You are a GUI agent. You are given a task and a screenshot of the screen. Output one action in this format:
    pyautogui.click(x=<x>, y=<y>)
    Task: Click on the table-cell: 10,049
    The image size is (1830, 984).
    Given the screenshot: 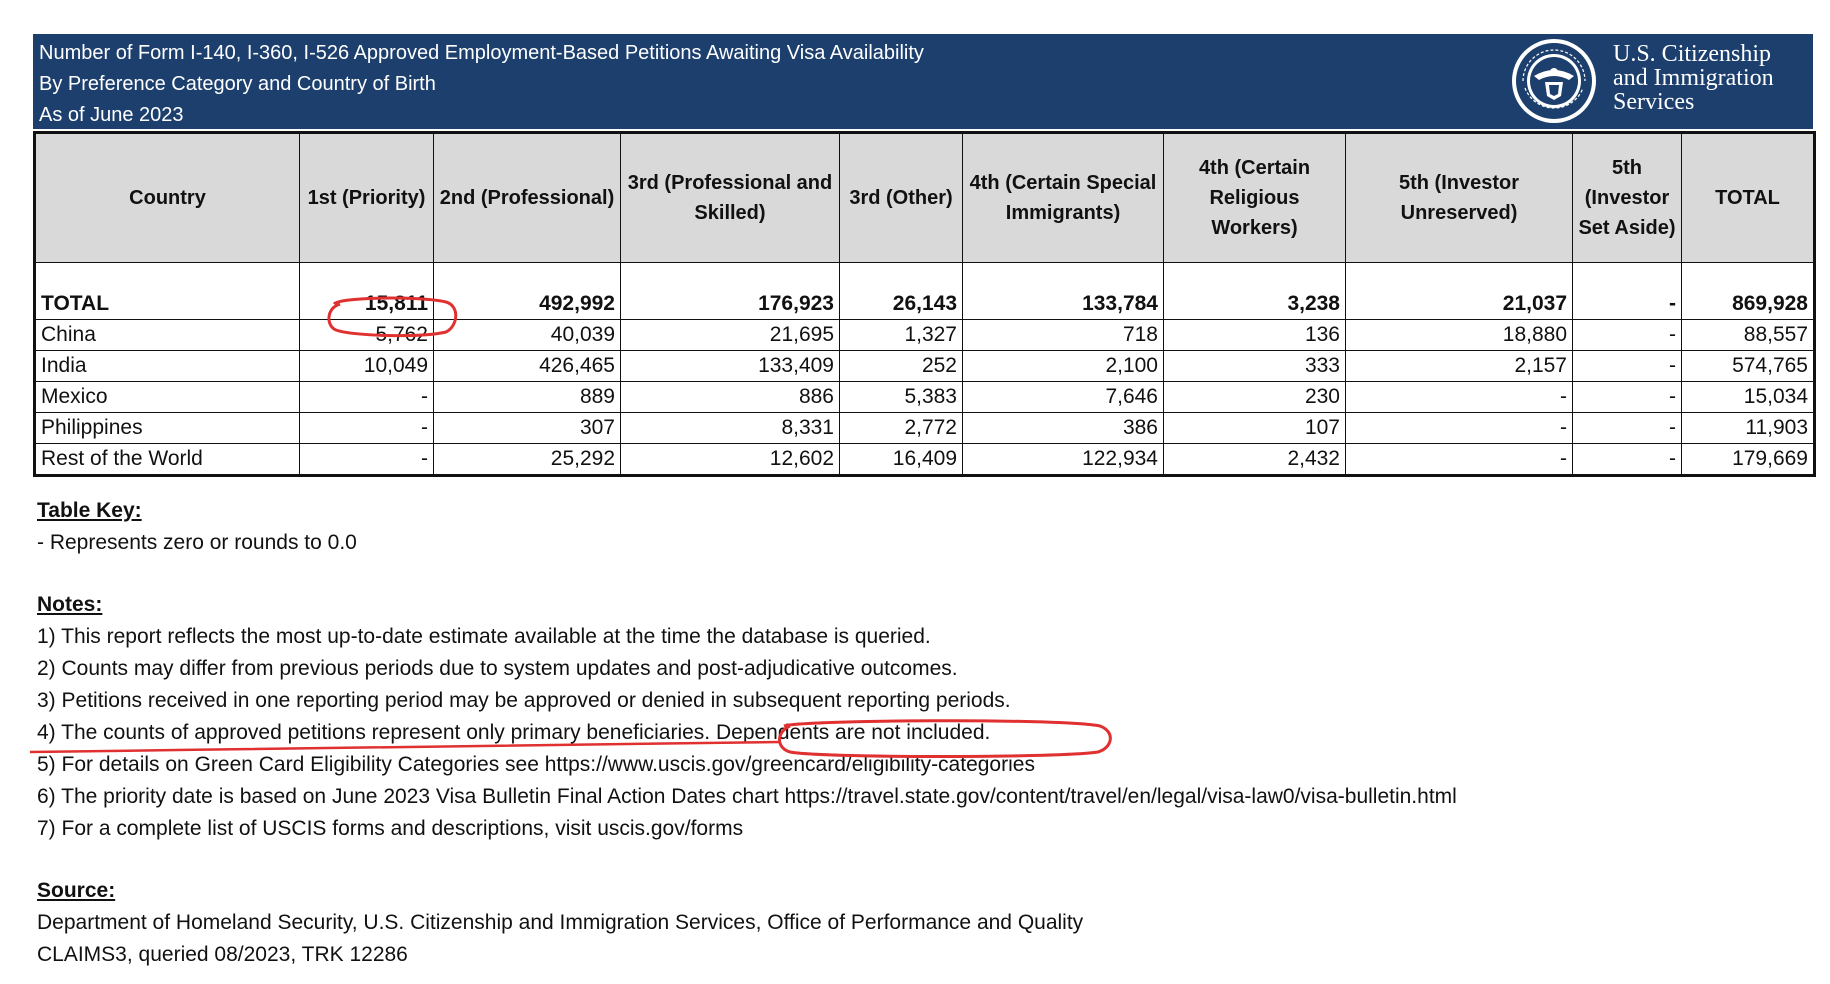 What is the action you would take?
    pyautogui.click(x=366, y=366)
    